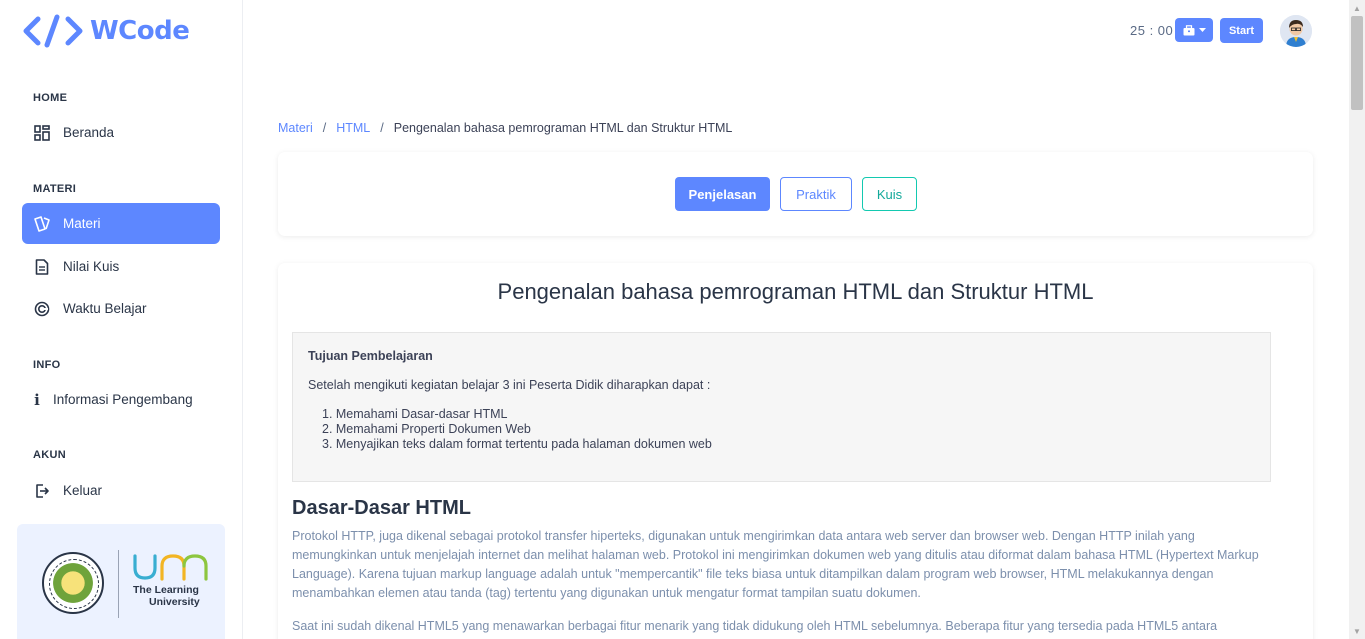 The height and width of the screenshot is (639, 1365). What do you see at coordinates (415, 414) in the screenshot?
I see `list-item: 1. Memahami Dasar-dasar HTML` at bounding box center [415, 414].